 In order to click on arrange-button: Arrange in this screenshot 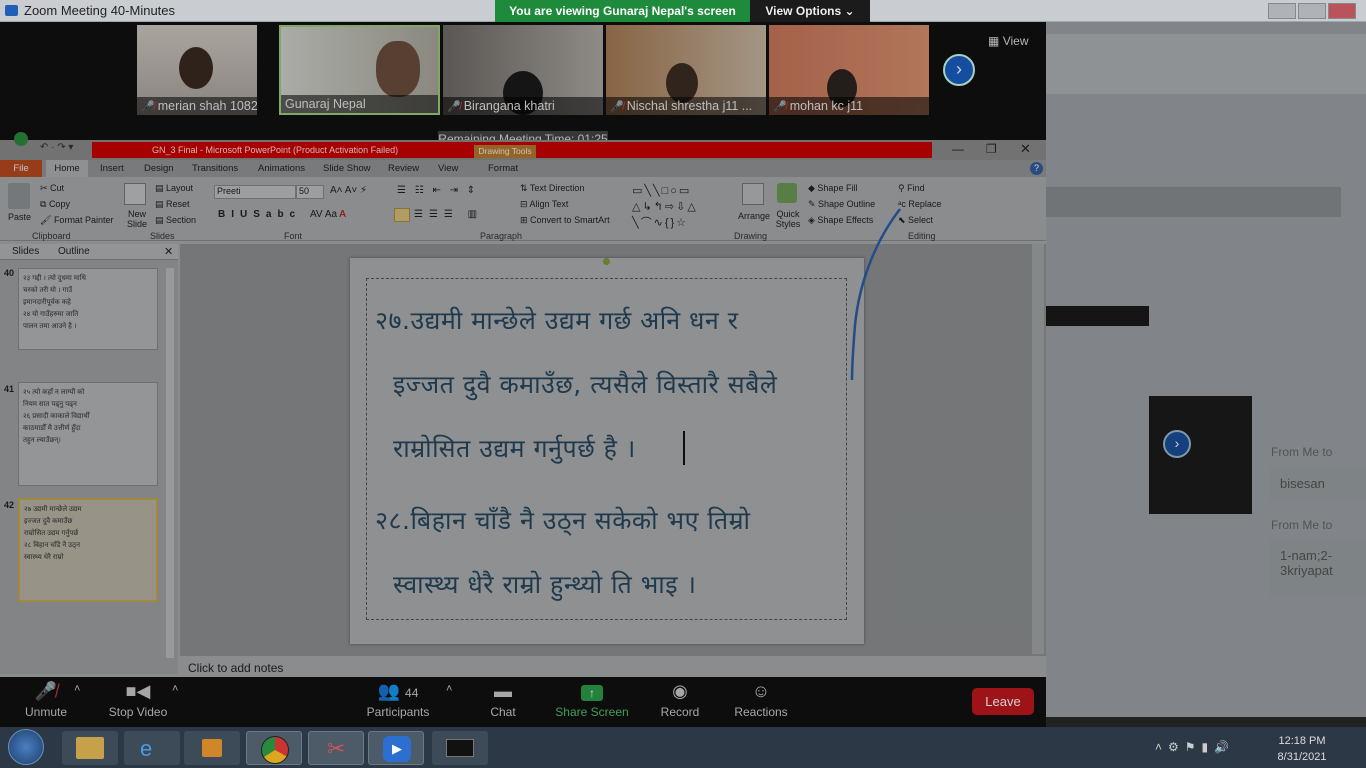, I will do `click(754, 216)`.